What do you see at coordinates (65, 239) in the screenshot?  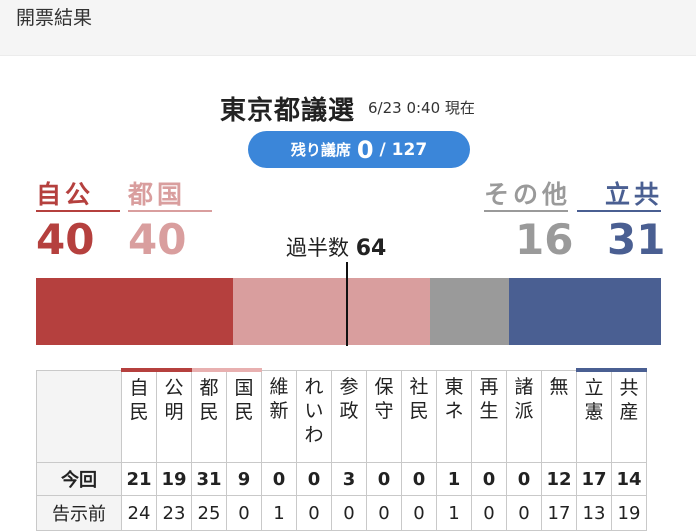 I see `group-seats-jiko: 40` at bounding box center [65, 239].